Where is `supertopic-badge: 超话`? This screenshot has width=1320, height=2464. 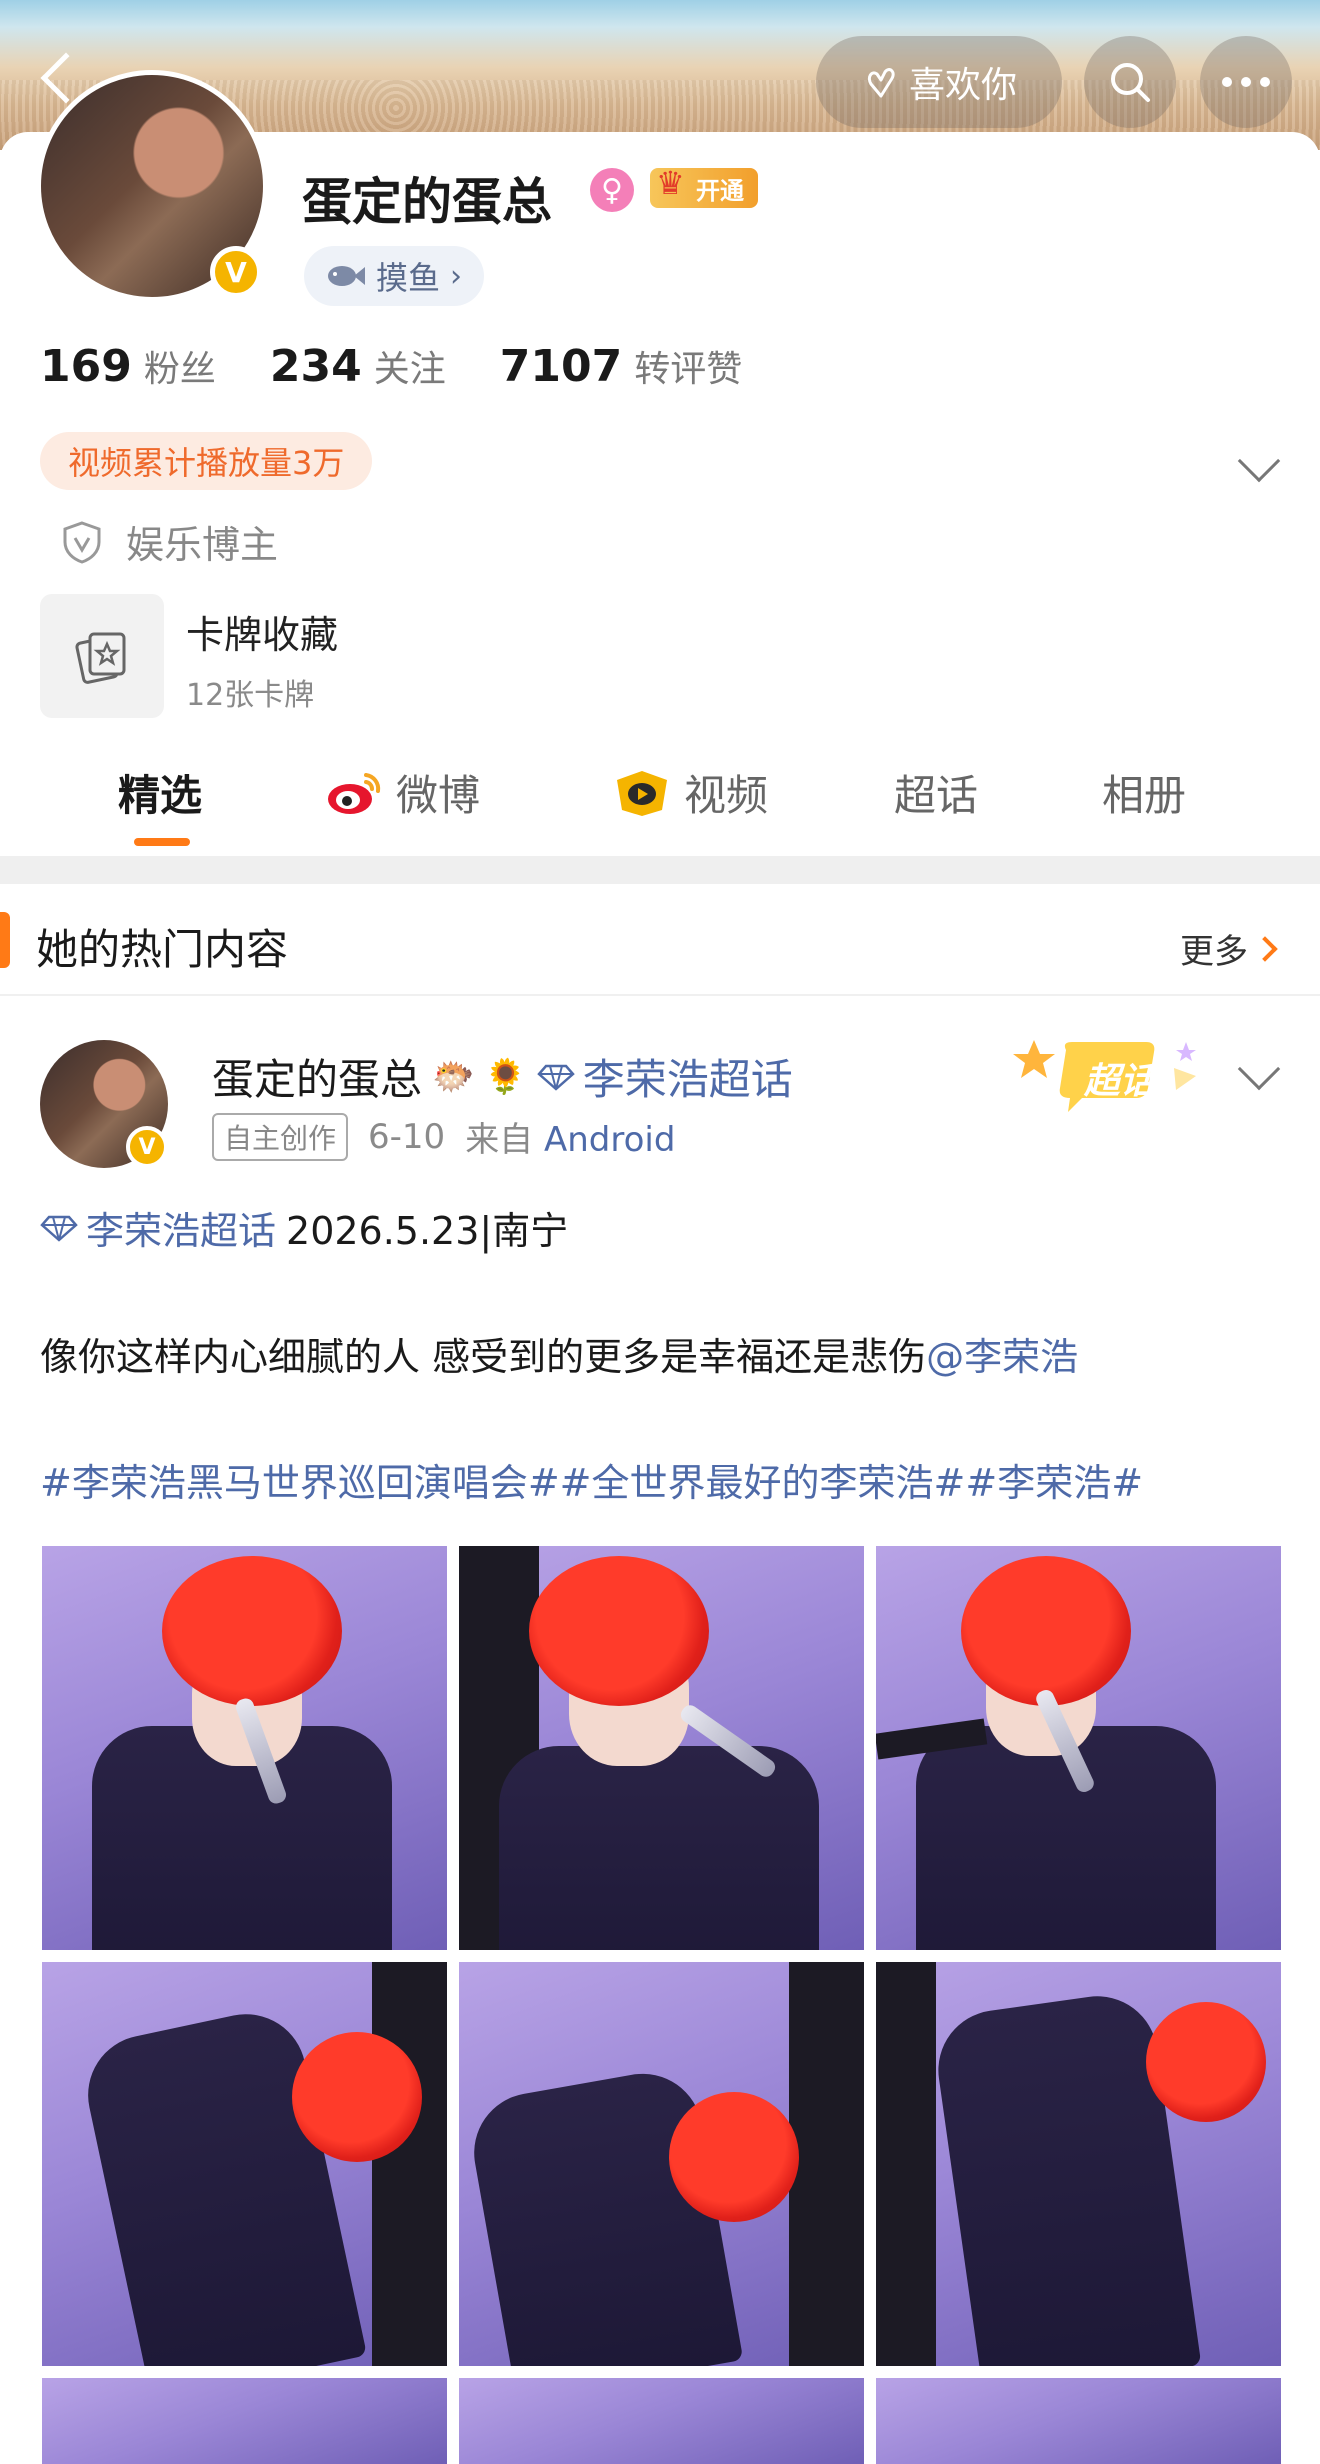 supertopic-badge: 超话 is located at coordinates (1106, 1078).